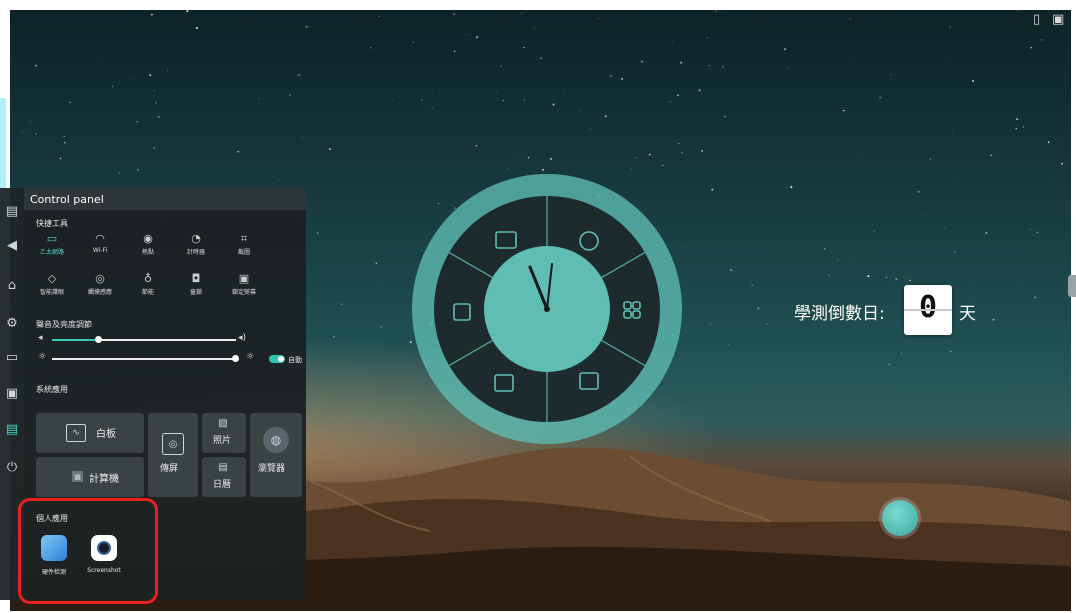 This screenshot has width=1076, height=613. Describe the element at coordinates (235, 358) in the screenshot. I see `brightness-slider-knob` at that location.